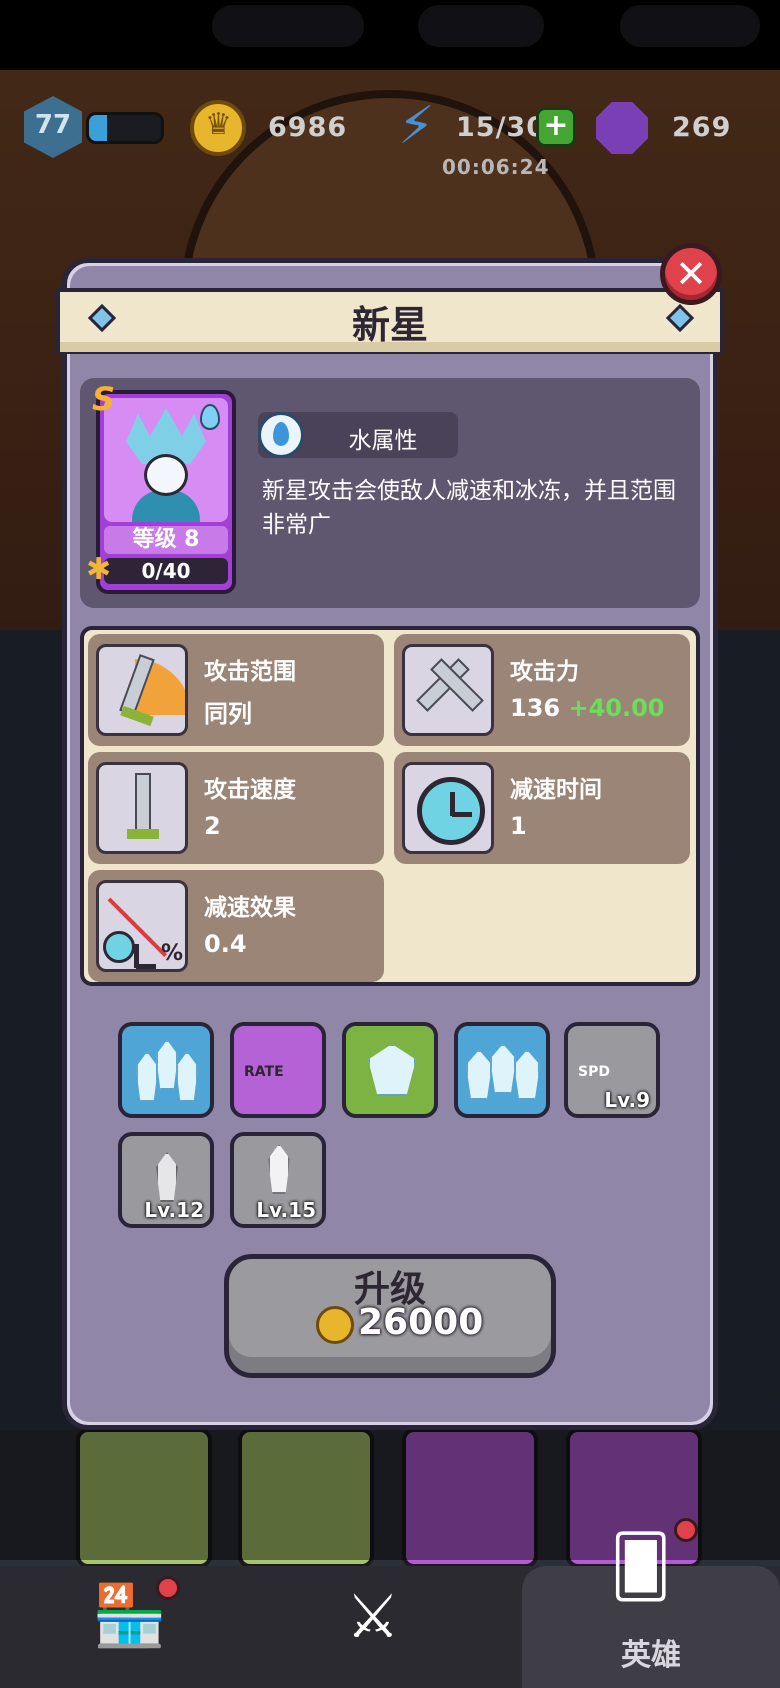 This screenshot has width=780, height=1688. I want to click on stat-value: 136 +40.00, so click(587, 708).